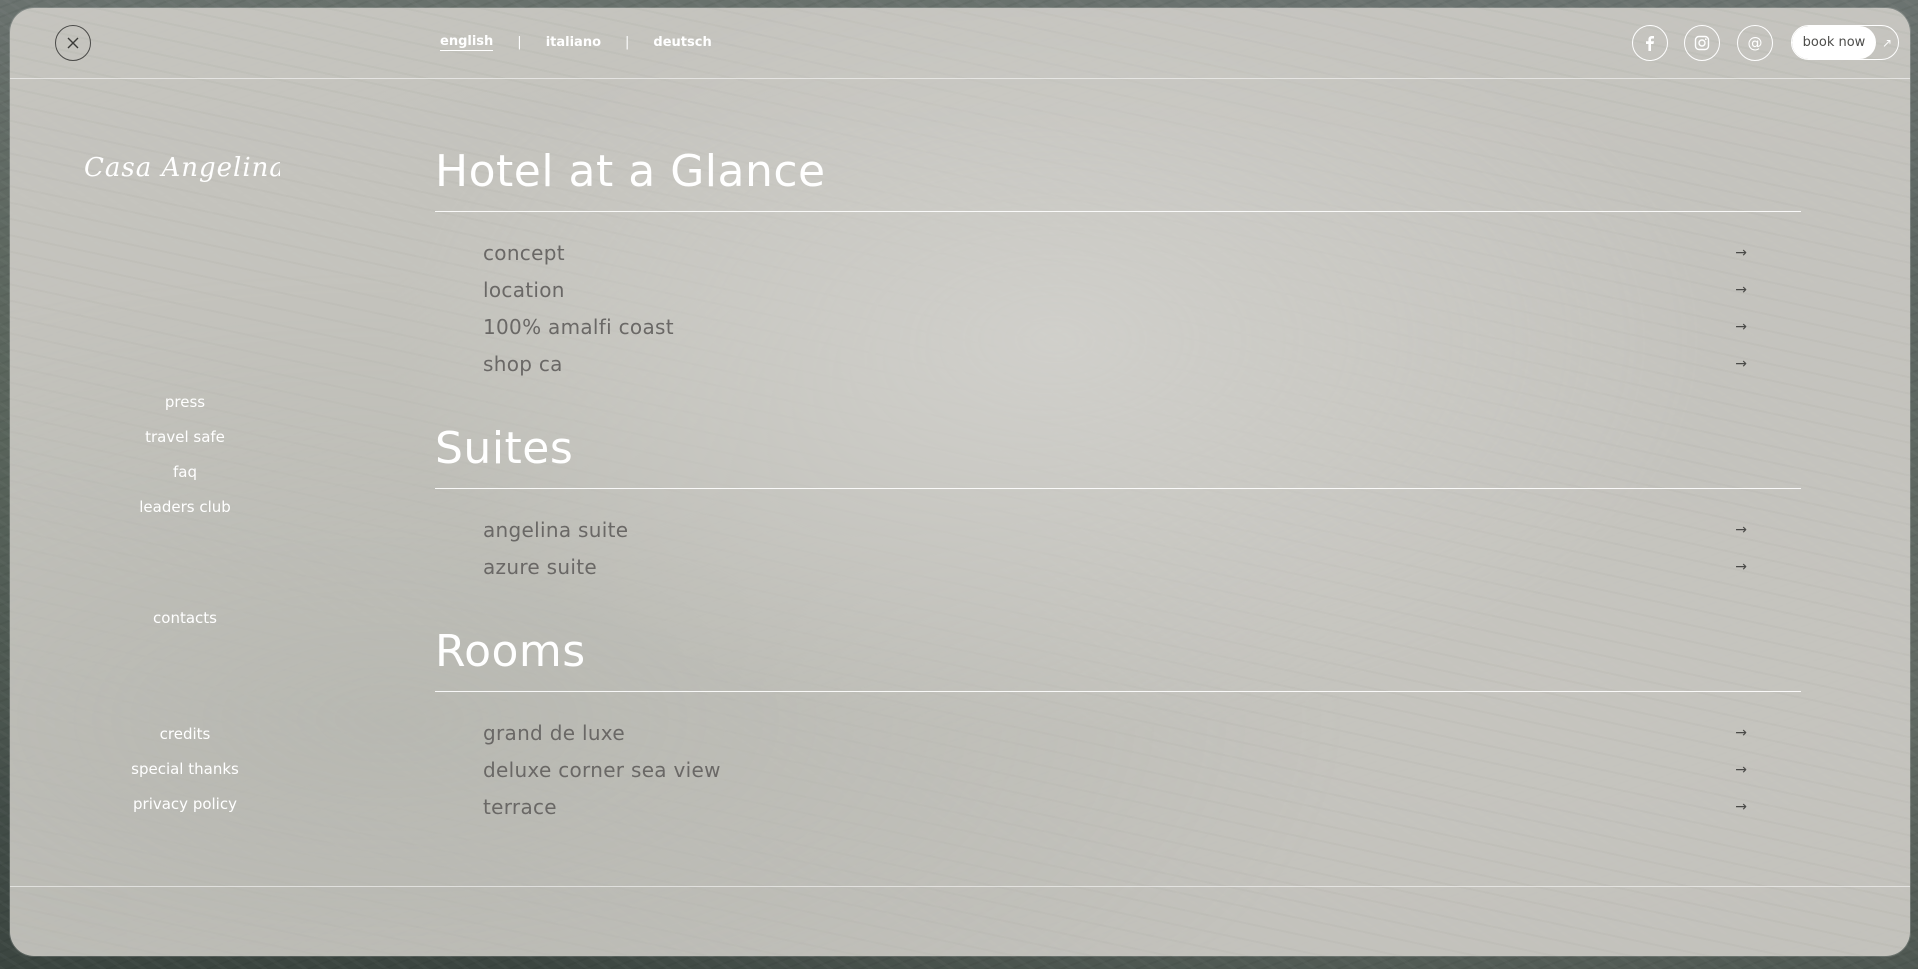  What do you see at coordinates (682, 42) in the screenshot?
I see `lang-deutsch: deutsch` at bounding box center [682, 42].